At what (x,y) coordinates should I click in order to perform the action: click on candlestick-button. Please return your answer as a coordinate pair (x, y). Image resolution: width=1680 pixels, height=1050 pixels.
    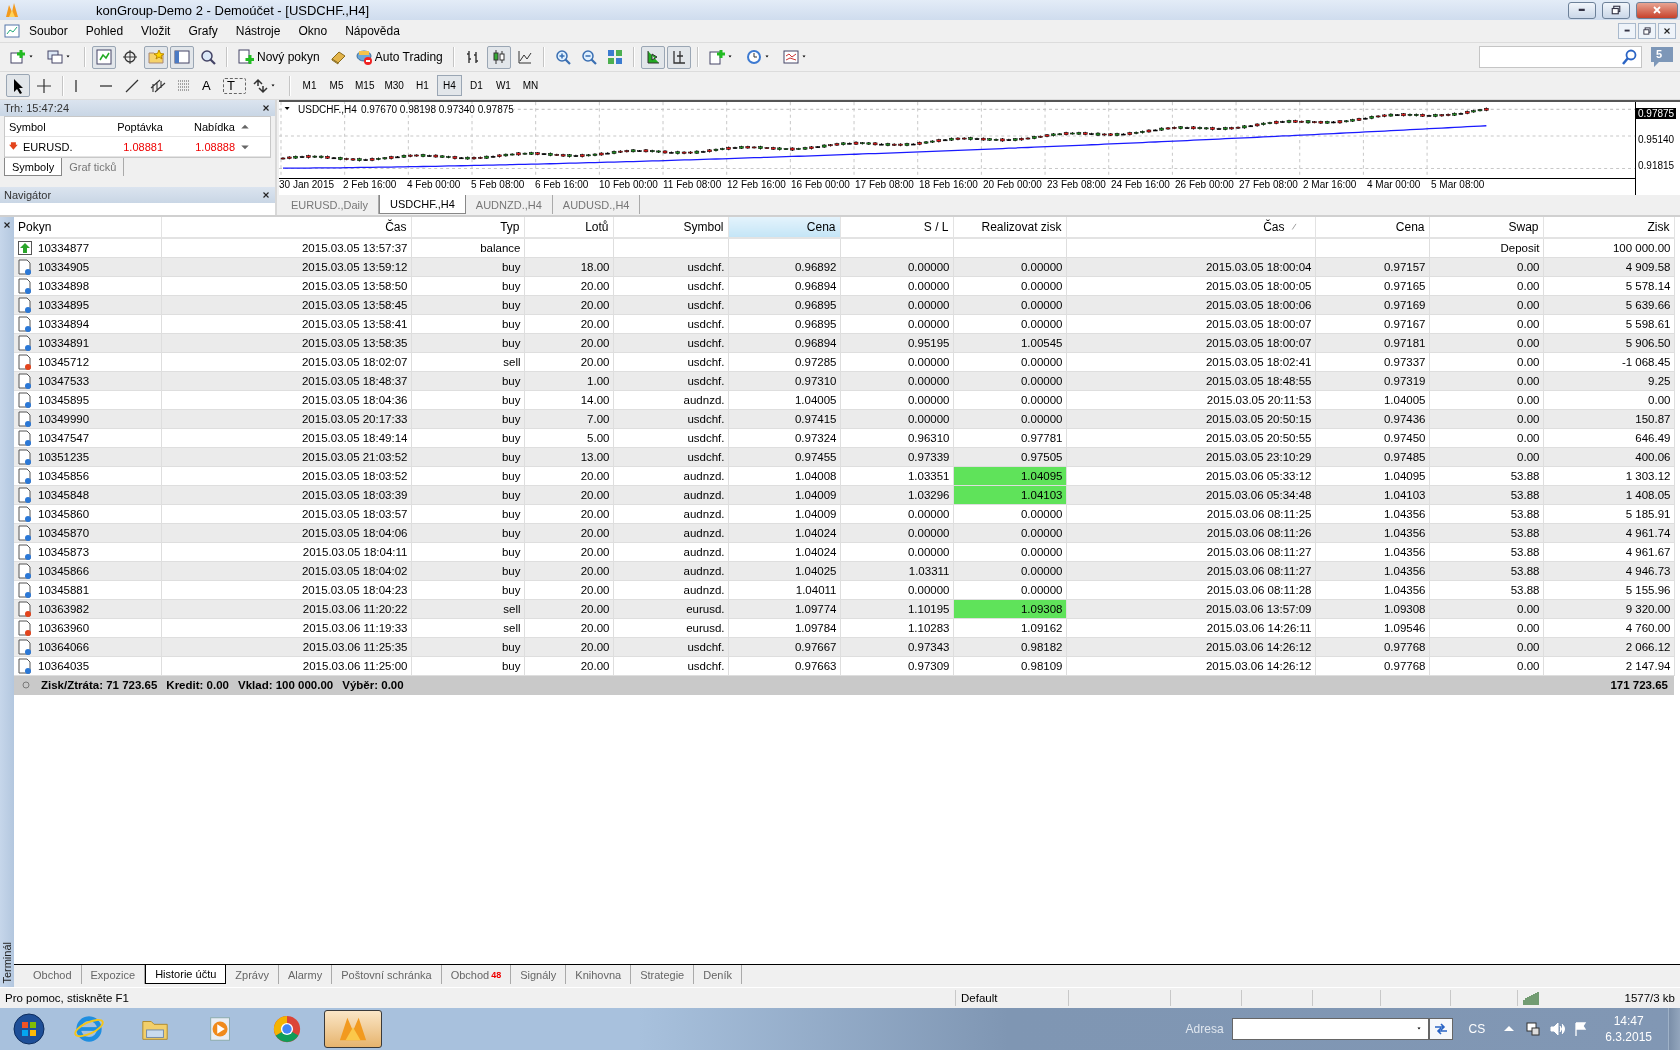
    Looking at the image, I should click on (498, 57).